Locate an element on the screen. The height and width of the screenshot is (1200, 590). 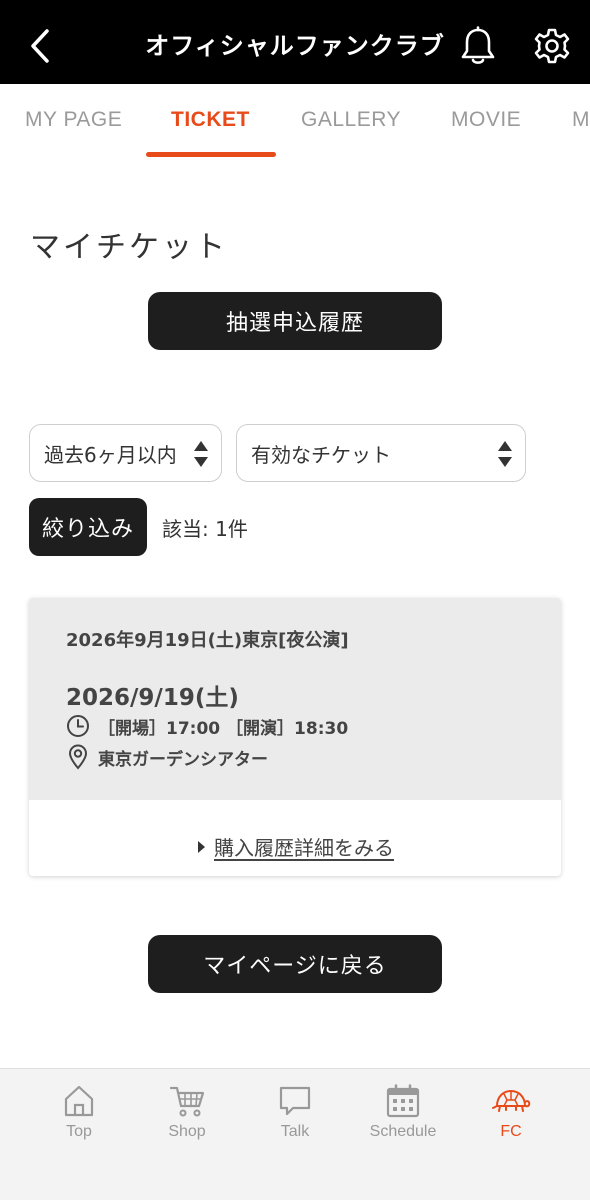
nav-schedule-label: Schedule is located at coordinates (403, 1131).